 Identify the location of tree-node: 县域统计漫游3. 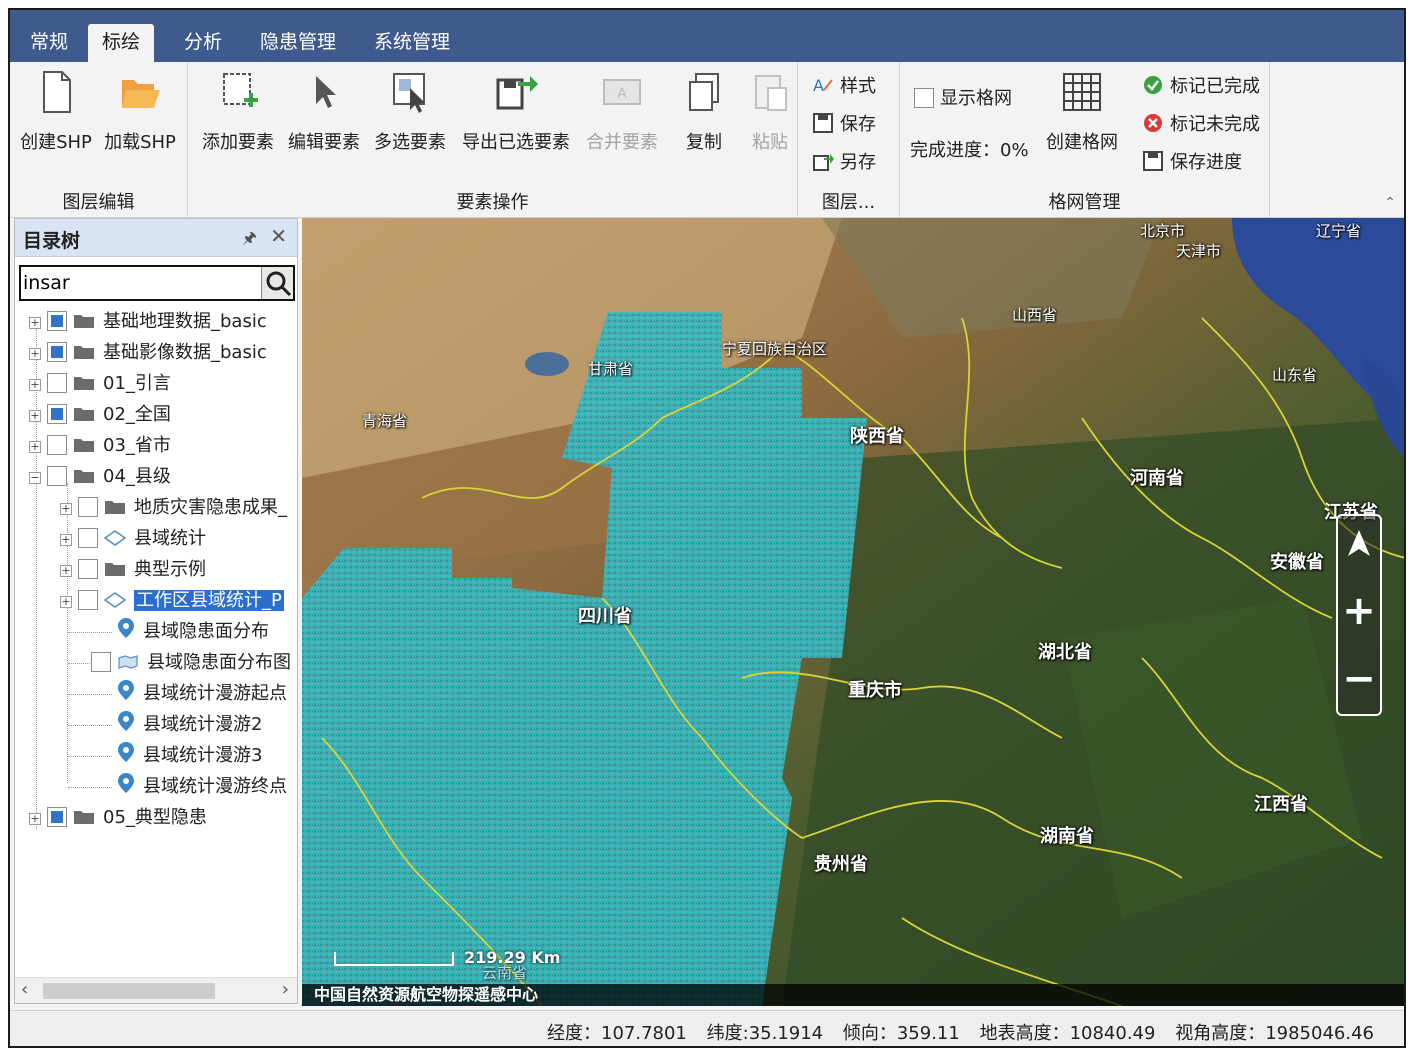
(189, 756).